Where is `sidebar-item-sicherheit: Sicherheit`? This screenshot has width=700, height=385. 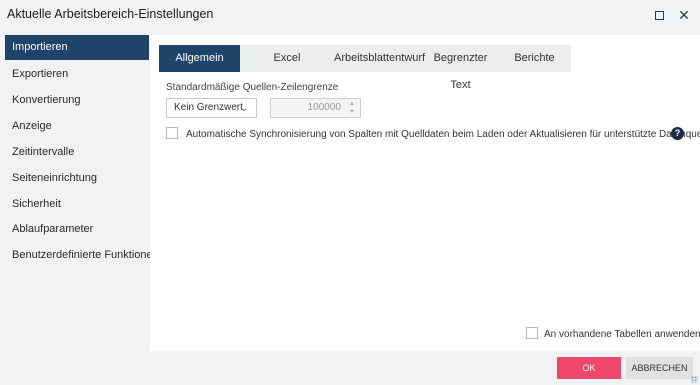
sidebar-item-sicherheit: Sicherheit is located at coordinates (77, 204).